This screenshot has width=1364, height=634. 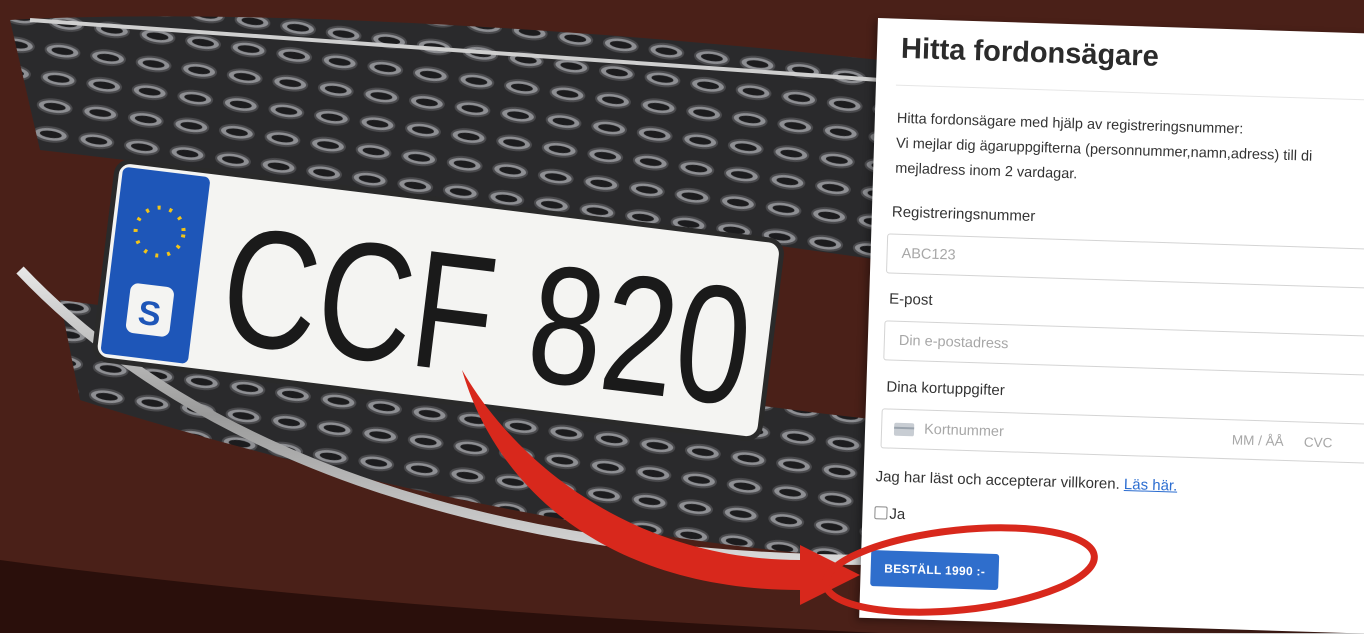 What do you see at coordinates (946, 389) in the screenshot?
I see `card-details-label: Dina kortuppgifter` at bounding box center [946, 389].